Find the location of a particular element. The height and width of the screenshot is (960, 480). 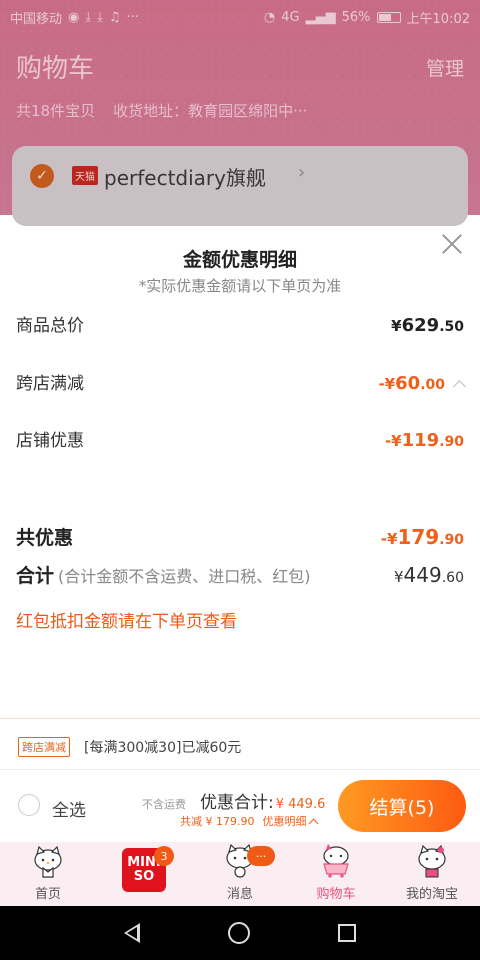

subtotal-row: 合计 (合计金额不含运费、进口税、红包) ¥449.60 is located at coordinates (240, 574).